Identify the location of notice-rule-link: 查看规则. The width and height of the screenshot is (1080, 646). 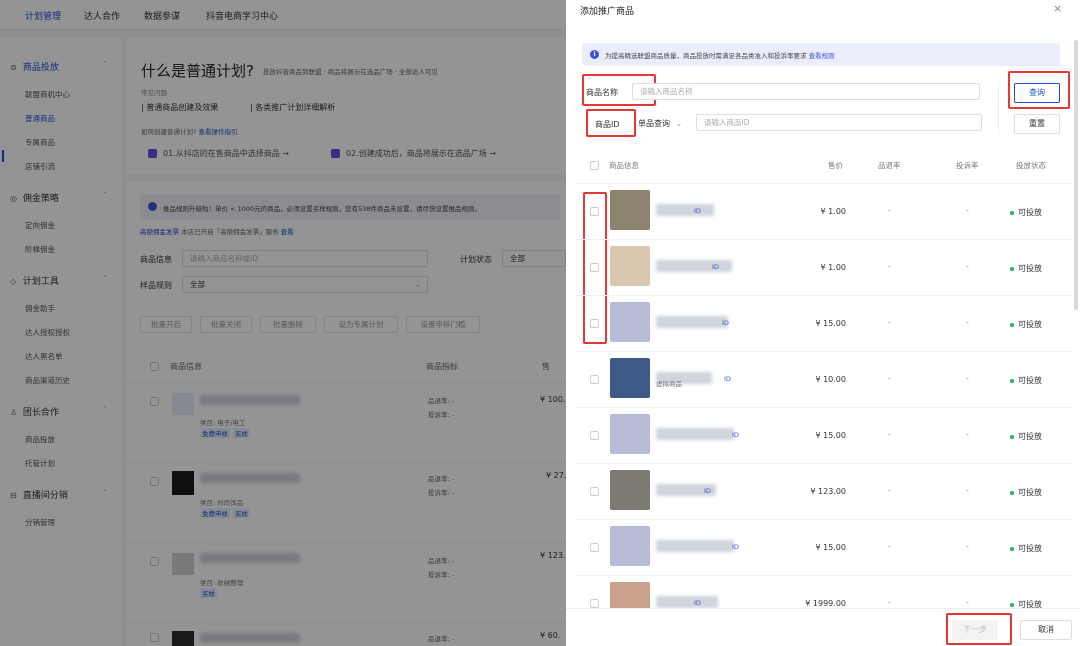
(822, 56).